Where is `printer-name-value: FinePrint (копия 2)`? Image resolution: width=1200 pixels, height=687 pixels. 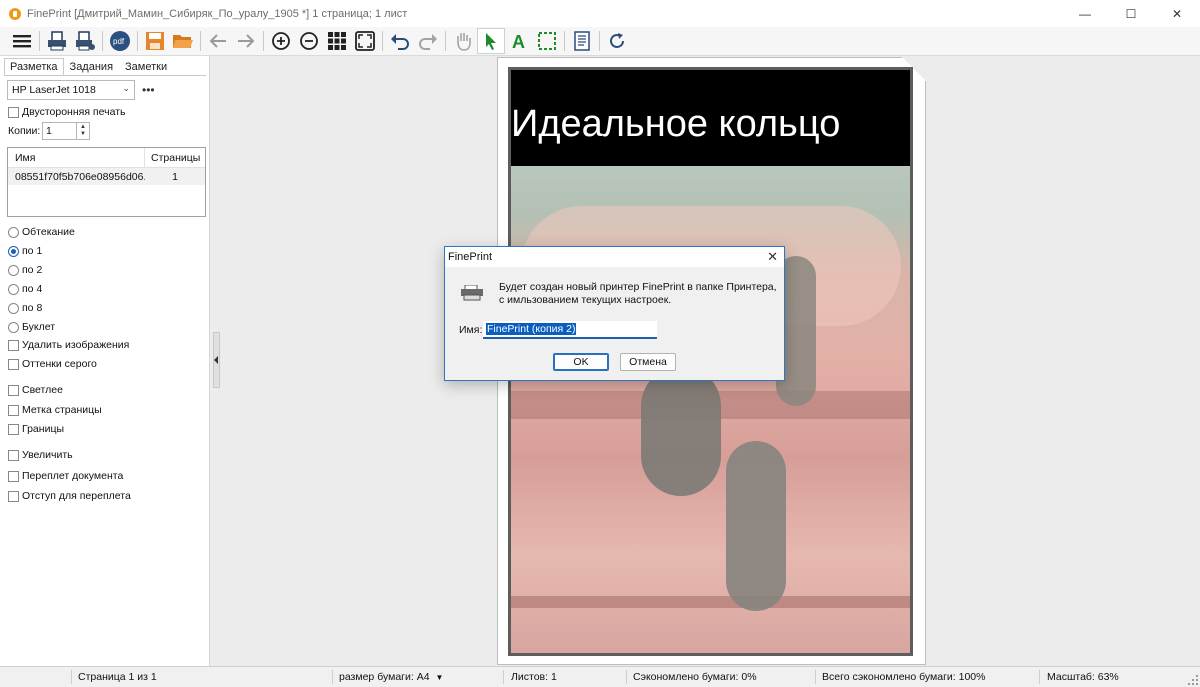 printer-name-value: FinePrint (копия 2) is located at coordinates (531, 329).